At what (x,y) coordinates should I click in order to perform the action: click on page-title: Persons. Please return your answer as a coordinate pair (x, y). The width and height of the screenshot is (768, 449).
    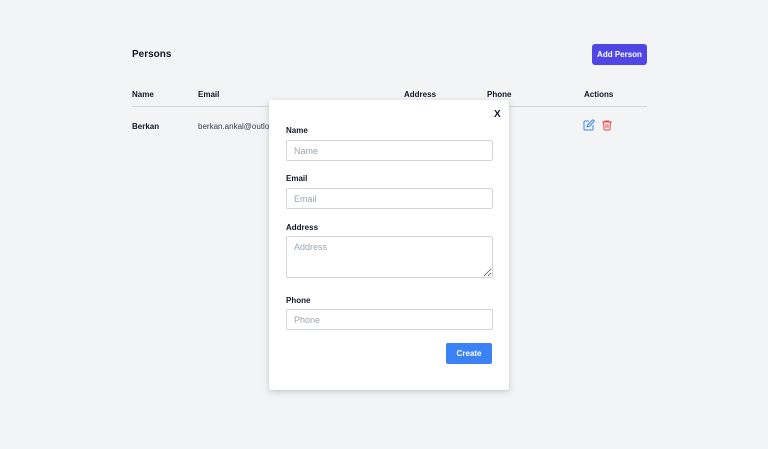
    Looking at the image, I should click on (152, 54).